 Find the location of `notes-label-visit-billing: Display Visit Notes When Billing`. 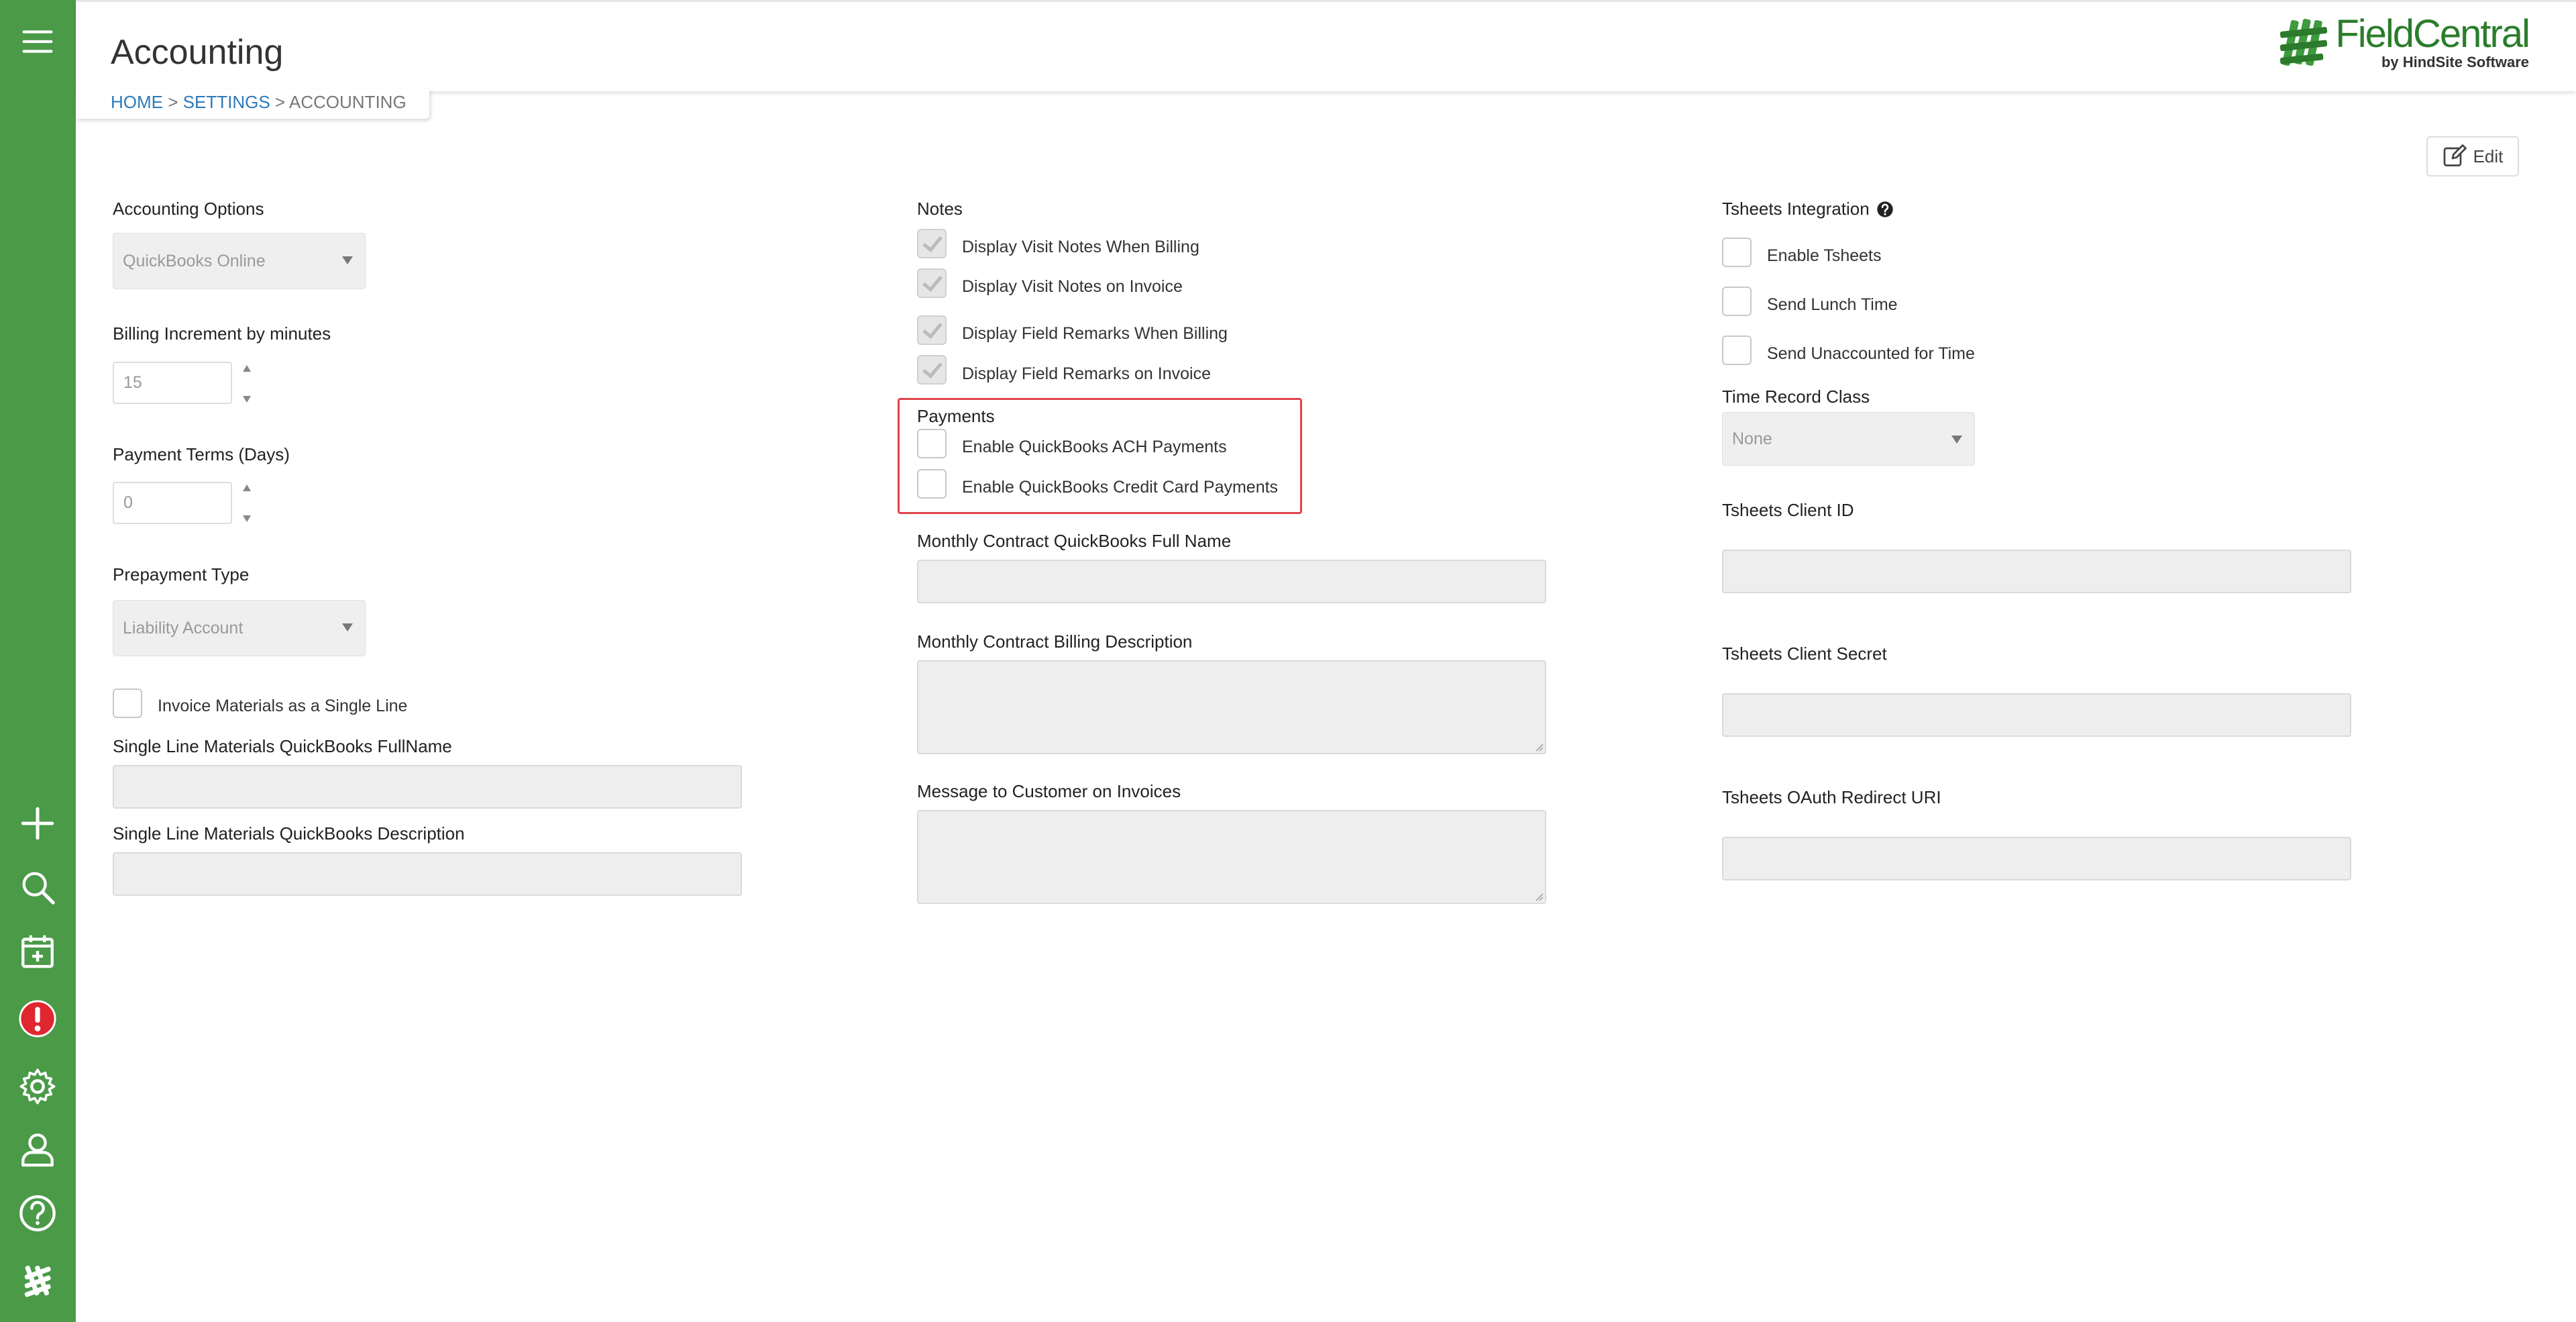

notes-label-visit-billing: Display Visit Notes When Billing is located at coordinates (1080, 247).